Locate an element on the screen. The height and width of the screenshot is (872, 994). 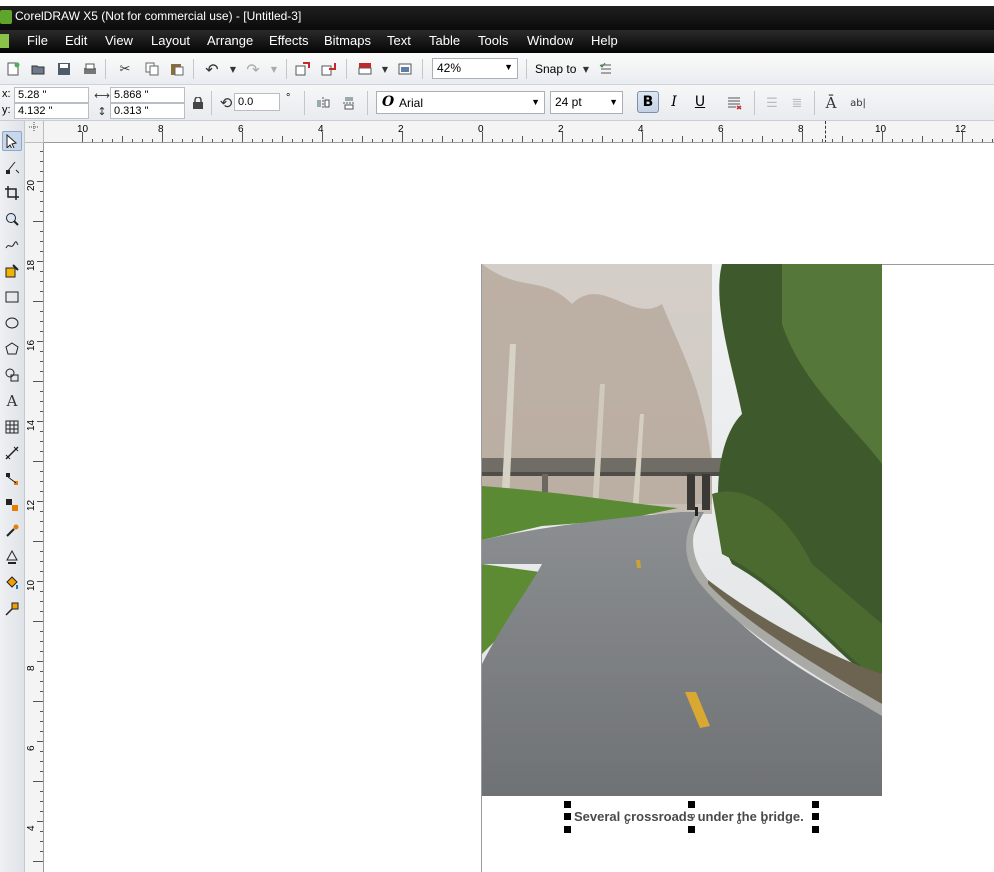
interactive-fill-icon is located at coordinates (12, 609).